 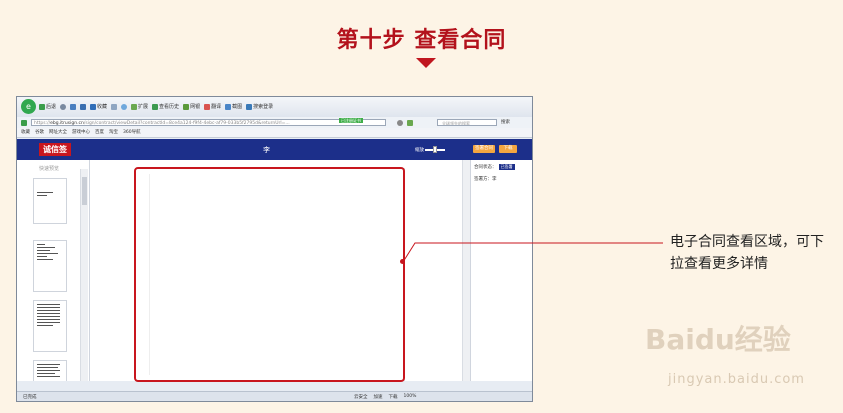 What do you see at coordinates (191, 106) in the screenshot?
I see `toolbar-bank-button: 网银` at bounding box center [191, 106].